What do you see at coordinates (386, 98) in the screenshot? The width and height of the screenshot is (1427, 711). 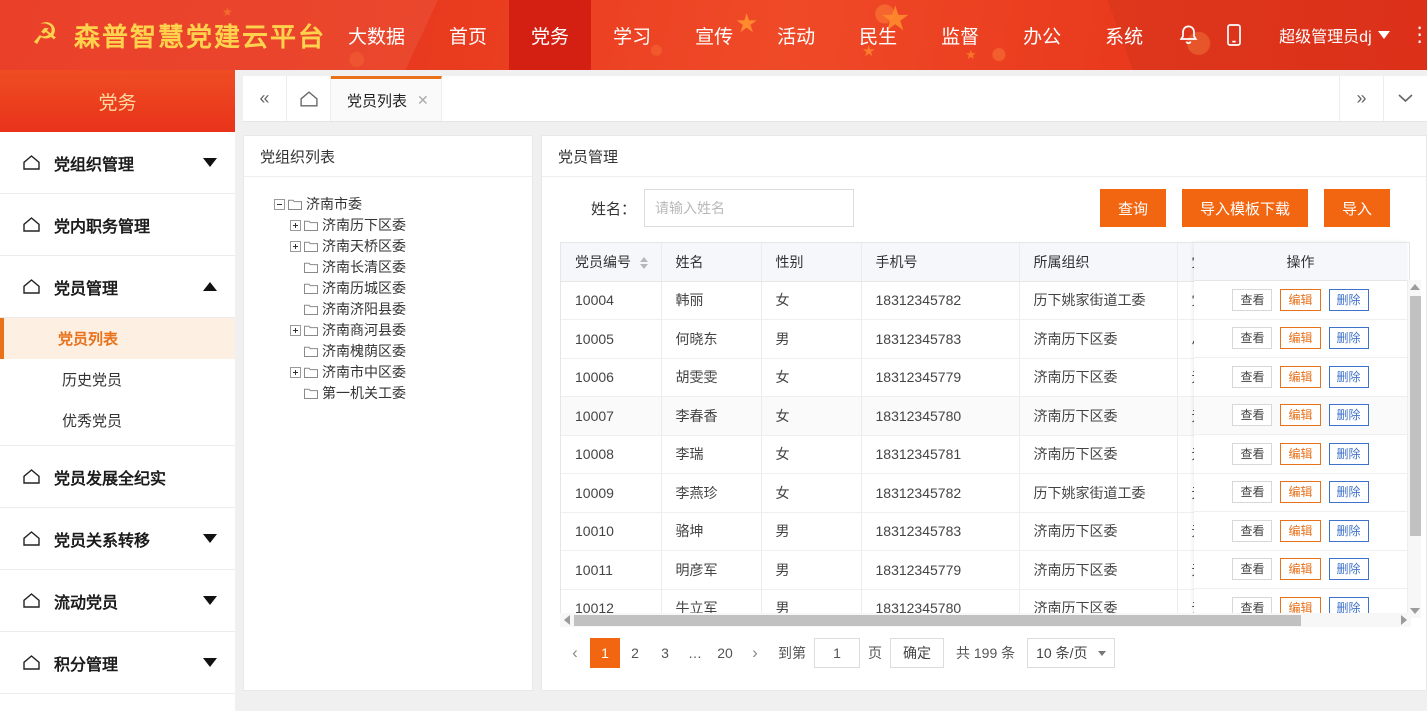 I see `tab-member-list: 党员列表 ✕` at bounding box center [386, 98].